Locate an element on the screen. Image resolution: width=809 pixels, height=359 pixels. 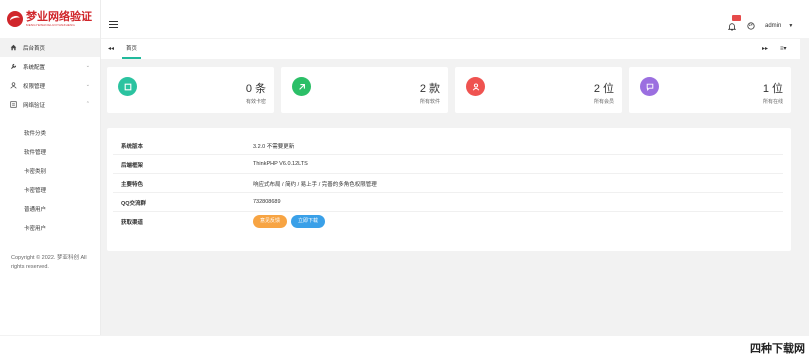
chat-icon is located at coordinates (649, 86).